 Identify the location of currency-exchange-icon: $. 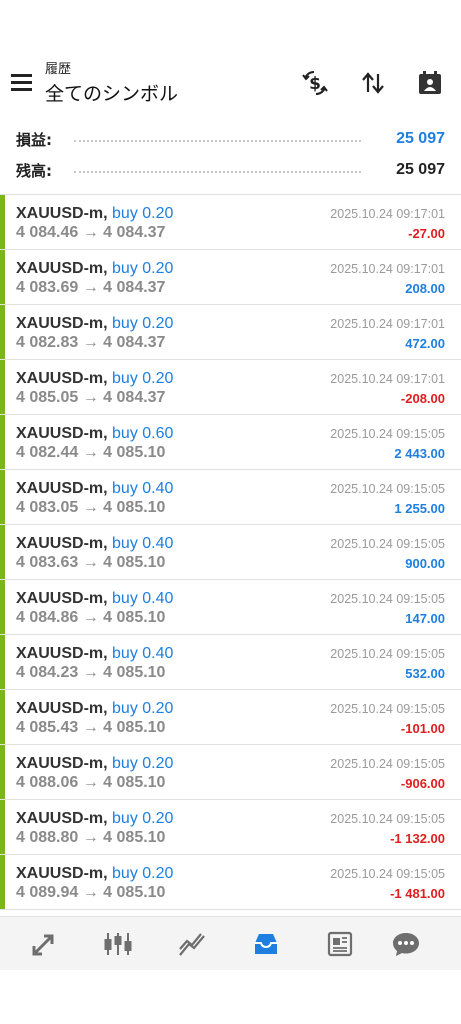
(315, 83).